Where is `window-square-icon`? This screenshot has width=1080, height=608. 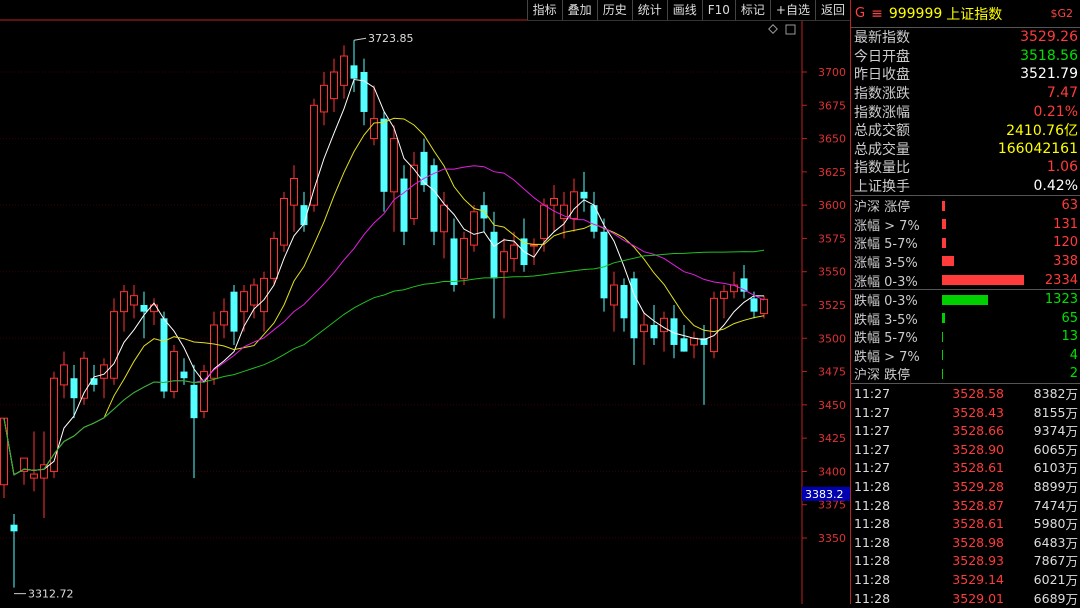 window-square-icon is located at coordinates (790, 29).